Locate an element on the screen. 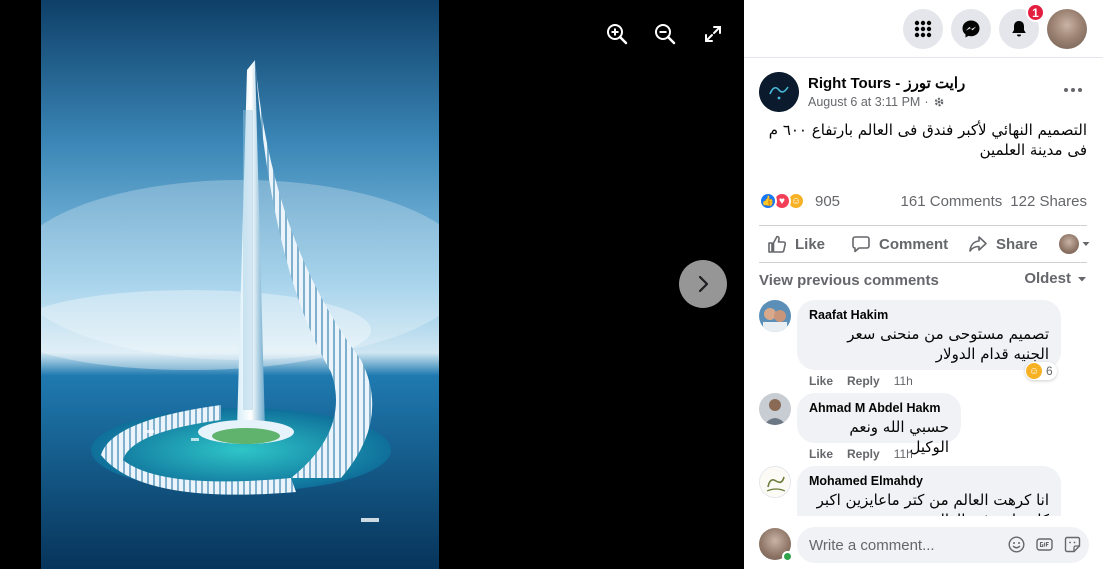 The width and height of the screenshot is (1103, 569). comment-composer is located at coordinates (923, 544).